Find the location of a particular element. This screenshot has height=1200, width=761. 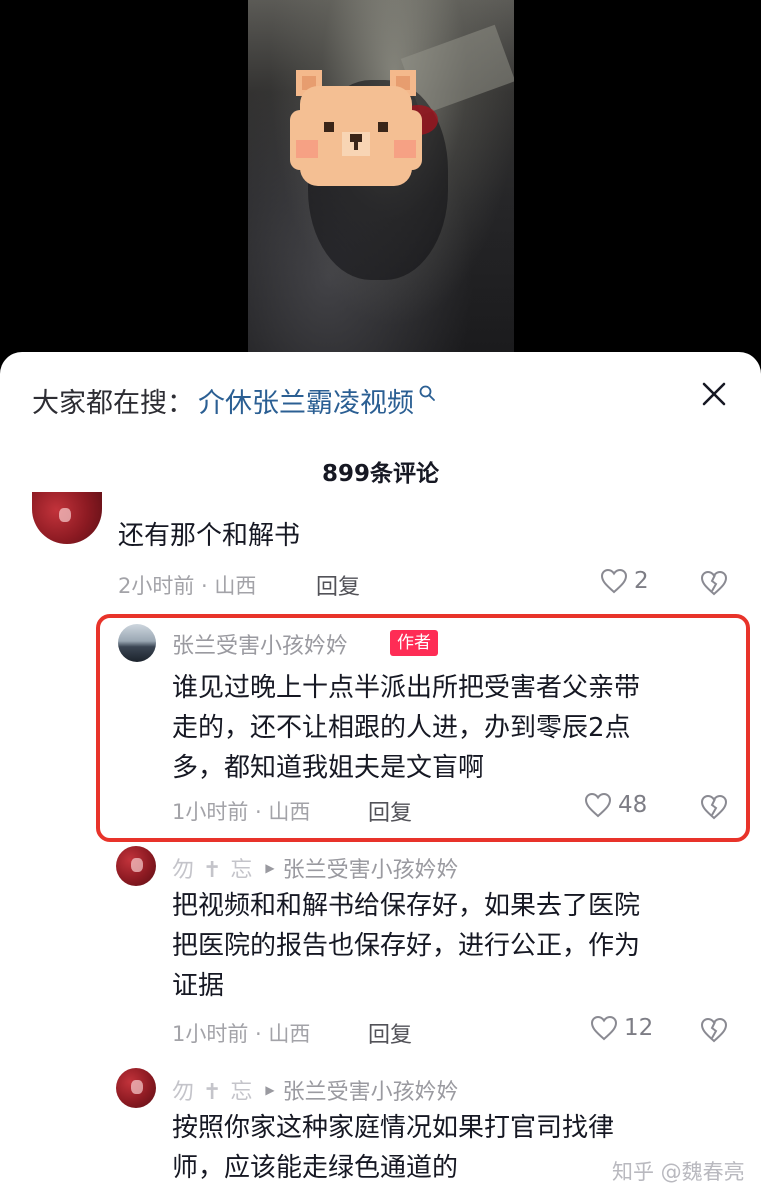

comment-text-line: 多，都知道我姐夫是文盲啊 is located at coordinates (328, 768).